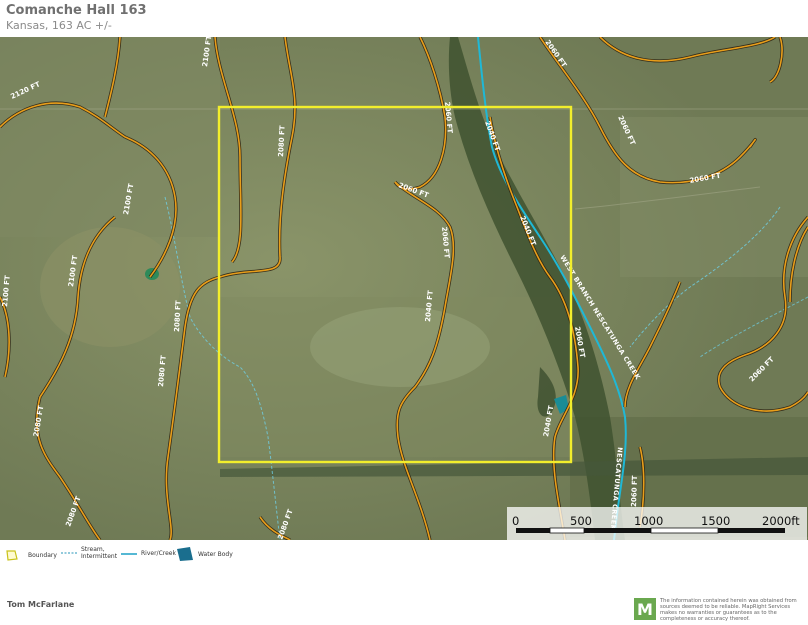  What do you see at coordinates (59, 25) in the screenshot?
I see `map-subtitle: Kansas, 163 AC +/-` at bounding box center [59, 25].